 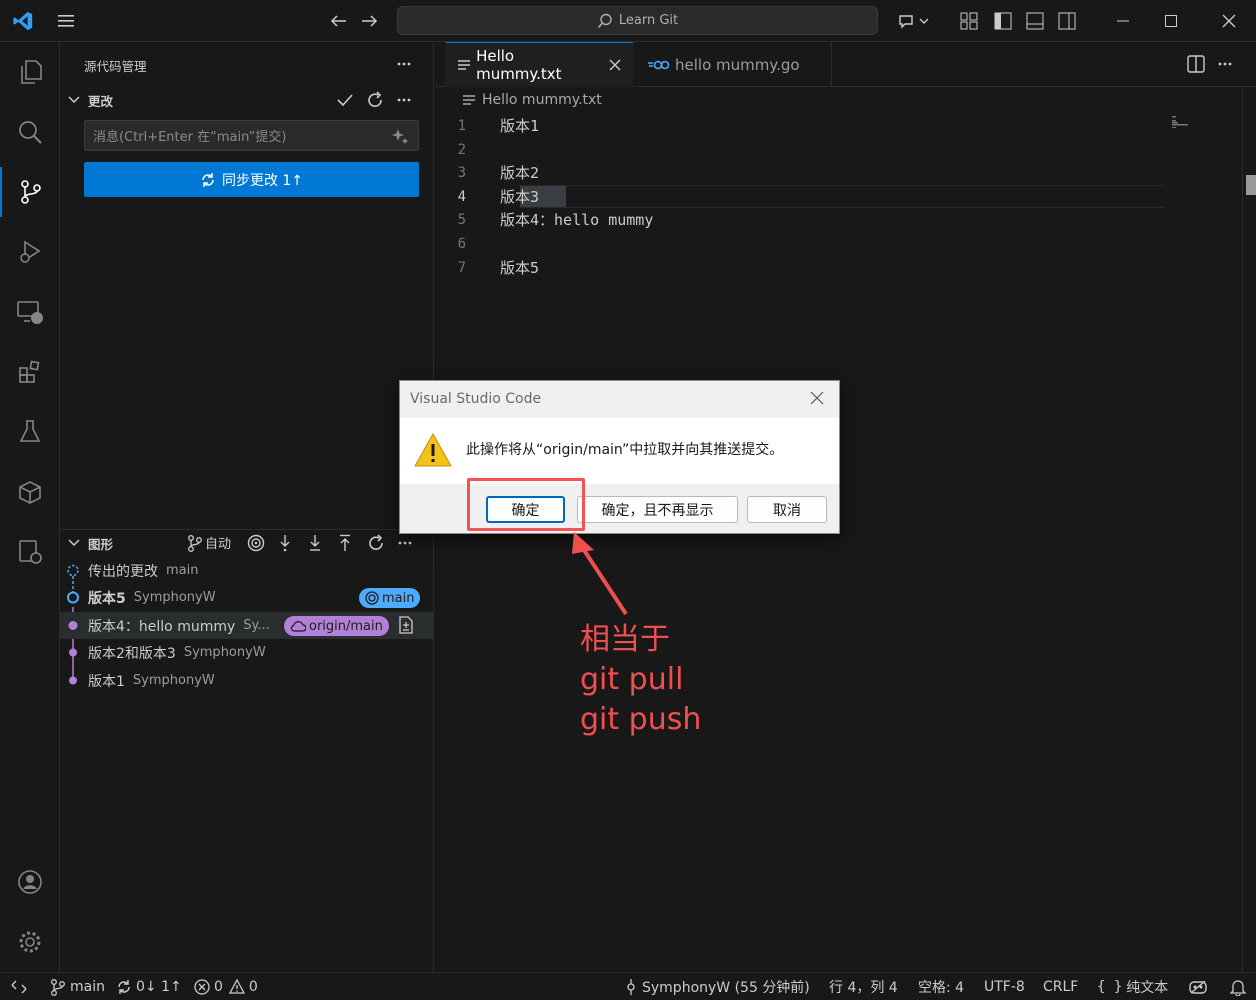 I want to click on more-actions-icon, so click(x=404, y=64).